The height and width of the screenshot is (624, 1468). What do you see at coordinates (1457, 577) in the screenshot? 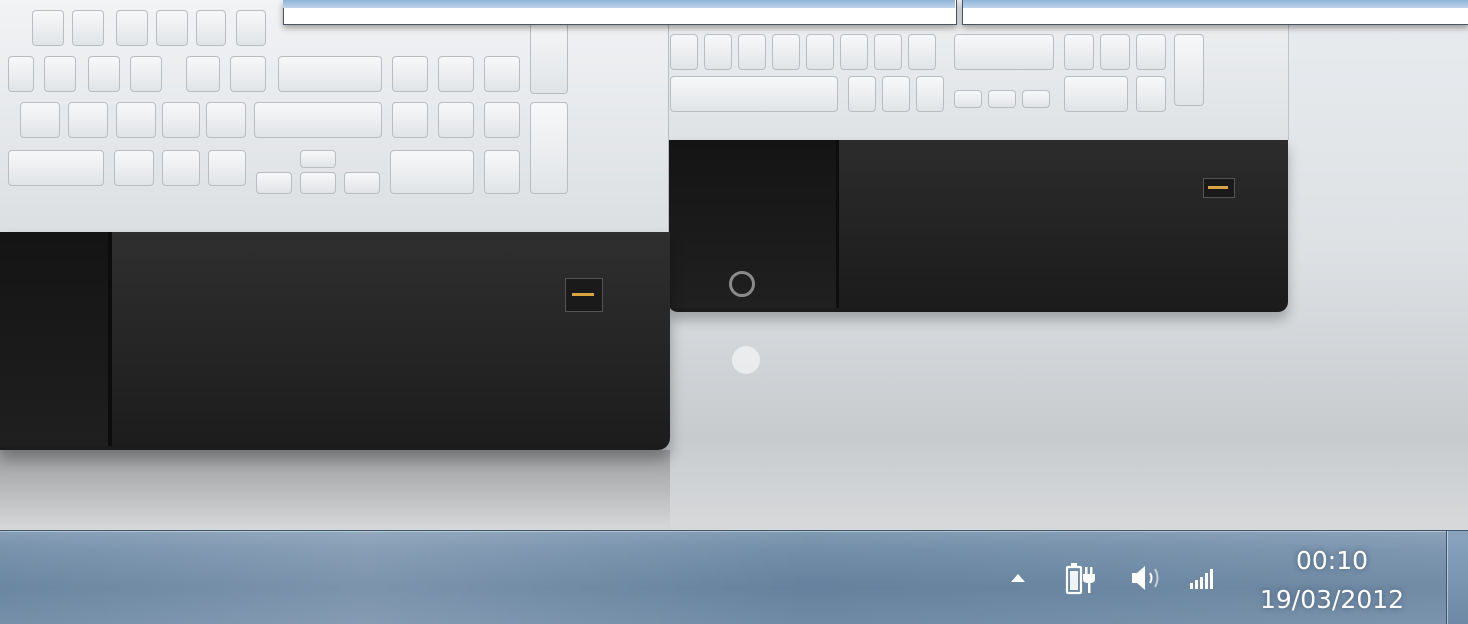
I see `show-desktop-button` at bounding box center [1457, 577].